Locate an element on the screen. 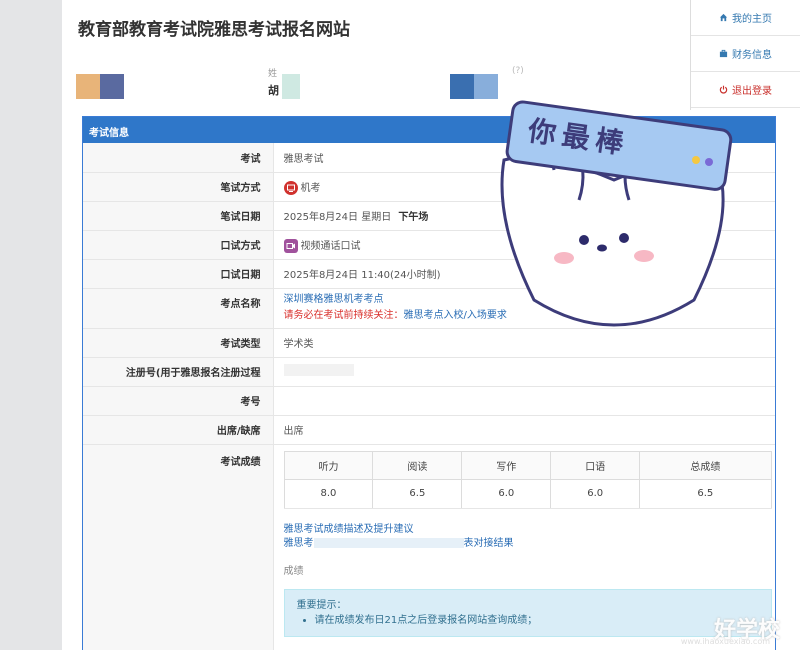 The image size is (800, 650). center-notice: 请务必在考试前持续关注： is located at coordinates (343, 315).